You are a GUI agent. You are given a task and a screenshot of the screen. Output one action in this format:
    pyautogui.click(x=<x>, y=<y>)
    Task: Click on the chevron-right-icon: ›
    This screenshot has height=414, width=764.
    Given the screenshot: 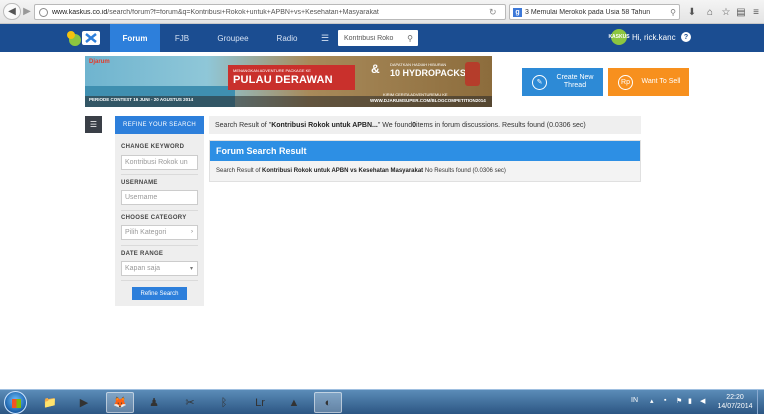 What is the action you would take?
    pyautogui.click(x=192, y=232)
    